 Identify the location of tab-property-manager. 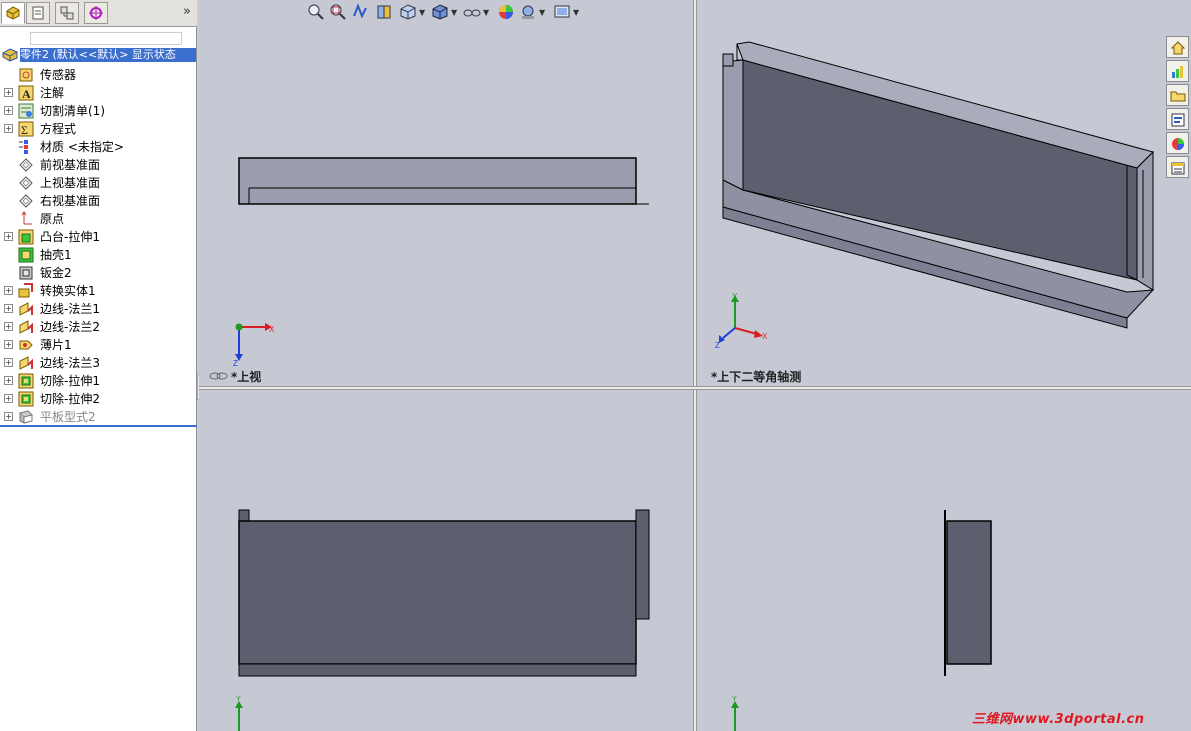
(38, 13).